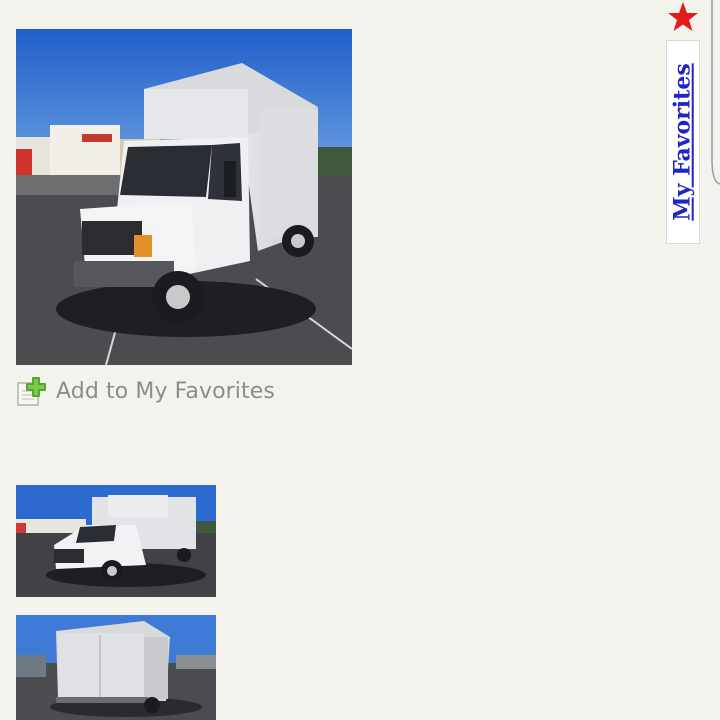 This screenshot has width=720, height=720. I want to click on my-favorites-label: My Favorites, so click(683, 142).